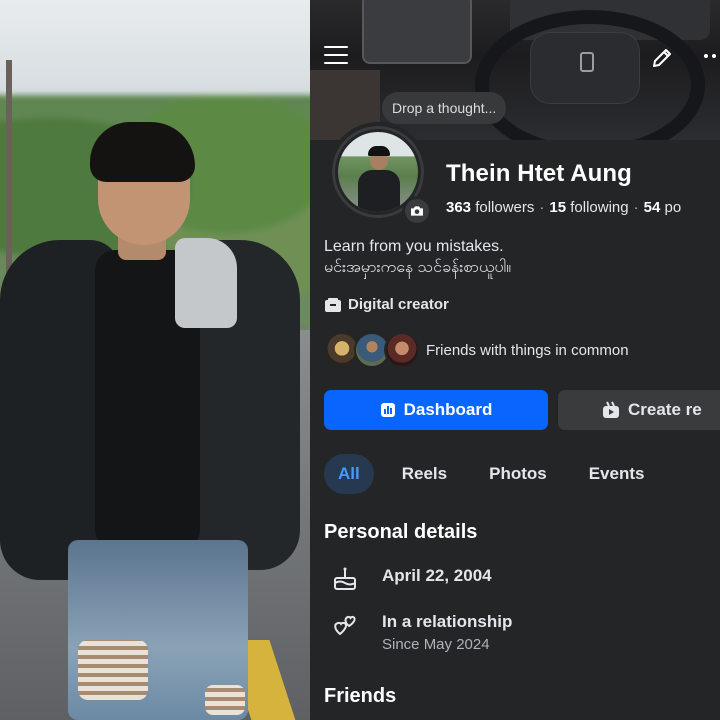 The height and width of the screenshot is (720, 720). What do you see at coordinates (417, 211) in the screenshot?
I see `camera-icon` at bounding box center [417, 211].